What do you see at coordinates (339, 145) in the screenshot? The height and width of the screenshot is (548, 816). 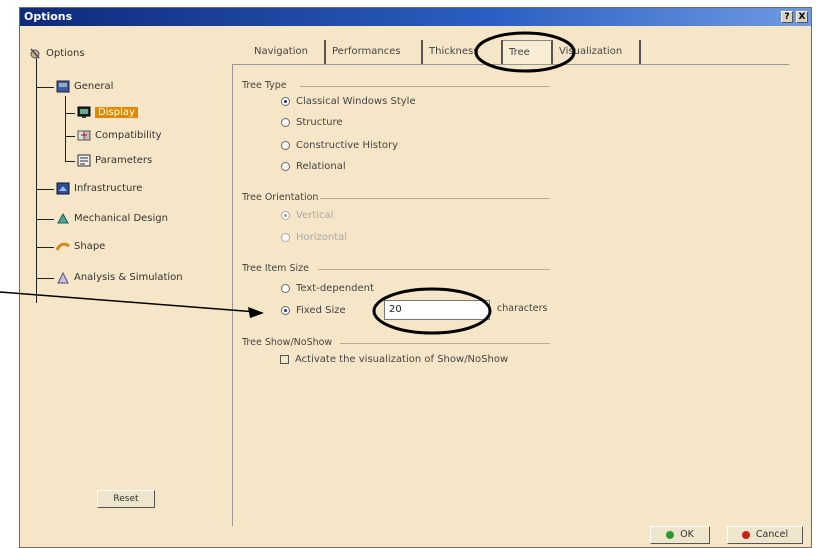 I see `tree-type-constructive-history: Constructive History` at bounding box center [339, 145].